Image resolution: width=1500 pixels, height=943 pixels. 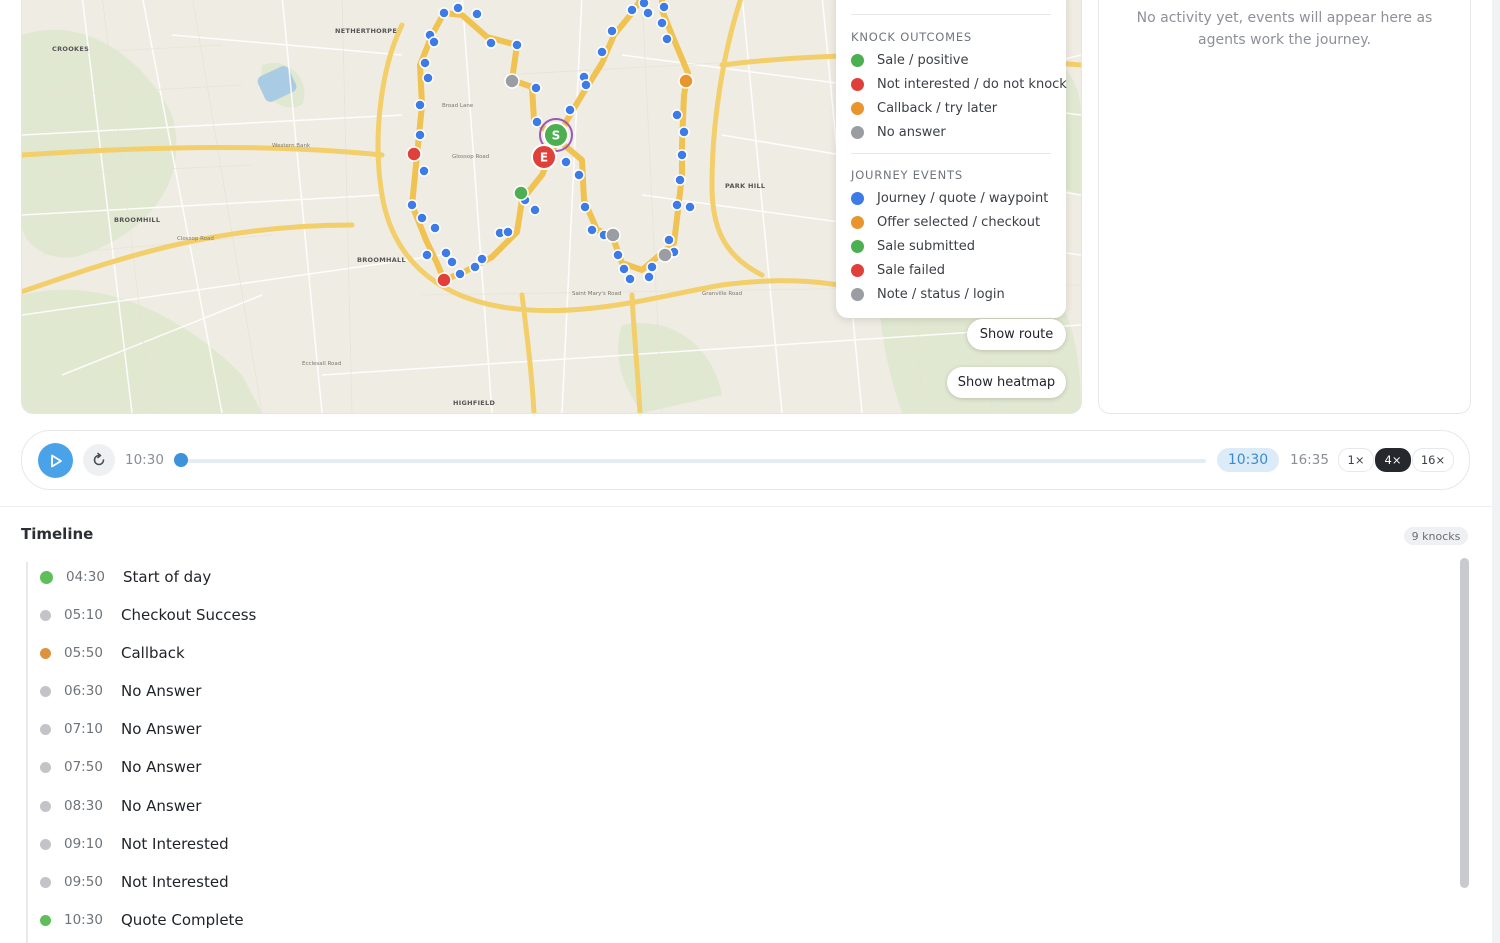 I want to click on svg-text: Granville Road, so click(x=722, y=294).